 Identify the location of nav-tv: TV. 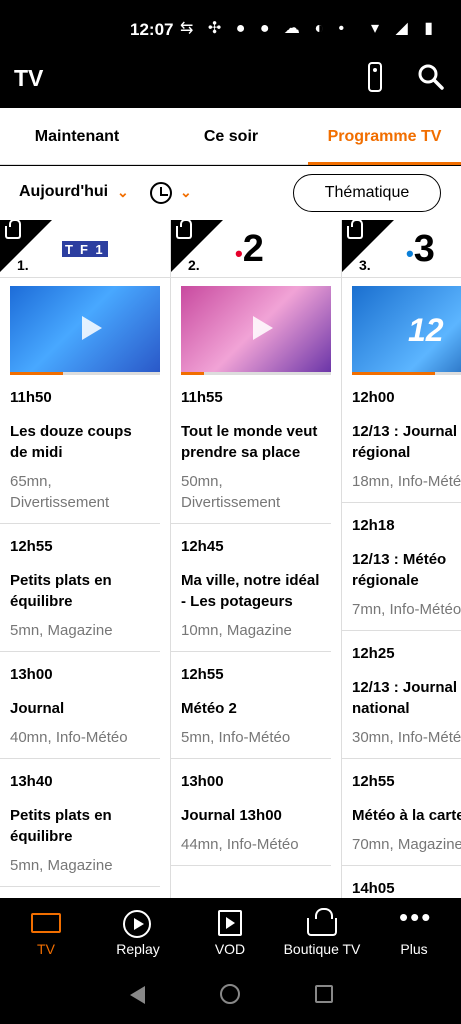
(46, 931).